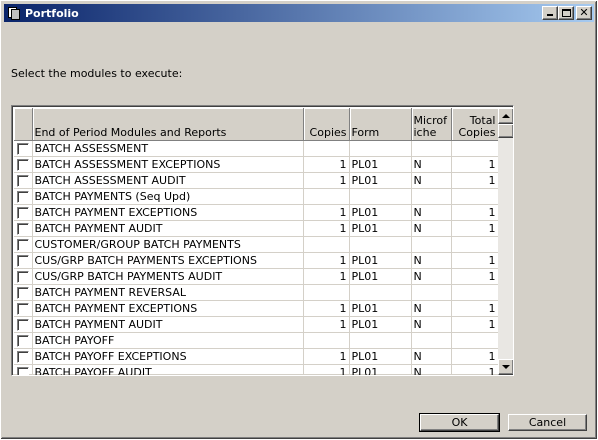  I want to click on table-row: BATCH PAYOFF AUDIT 1 PL01 N 1, so click(256, 369).